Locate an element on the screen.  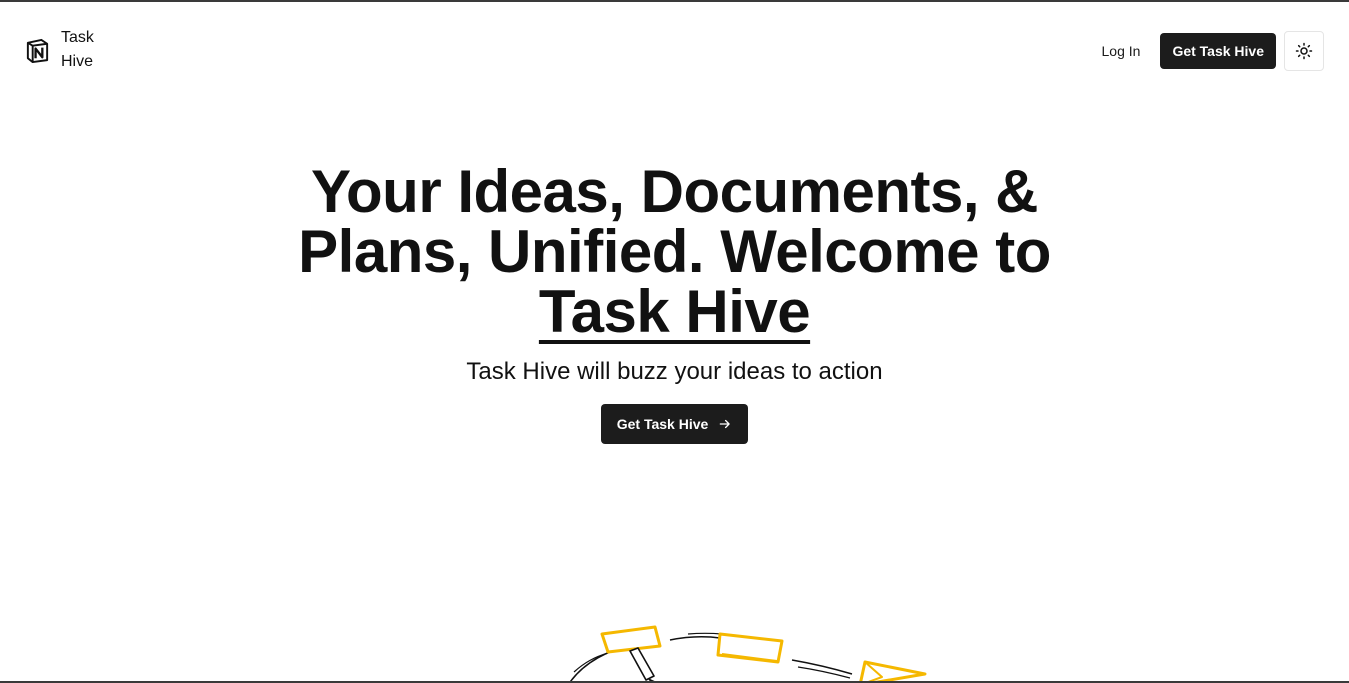
arrow-right-icon is located at coordinates (725, 424).